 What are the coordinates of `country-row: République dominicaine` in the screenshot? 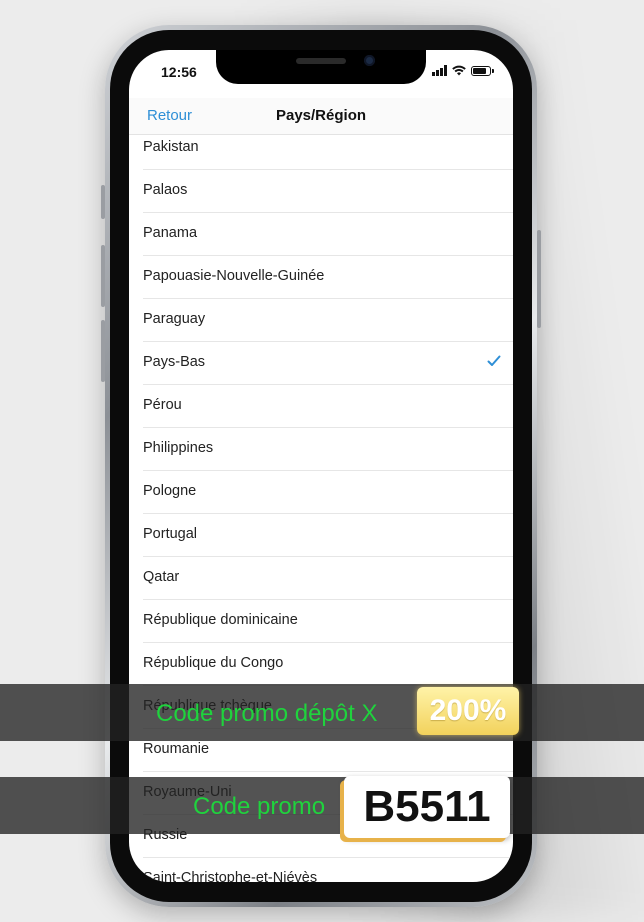 It's located at (328, 621).